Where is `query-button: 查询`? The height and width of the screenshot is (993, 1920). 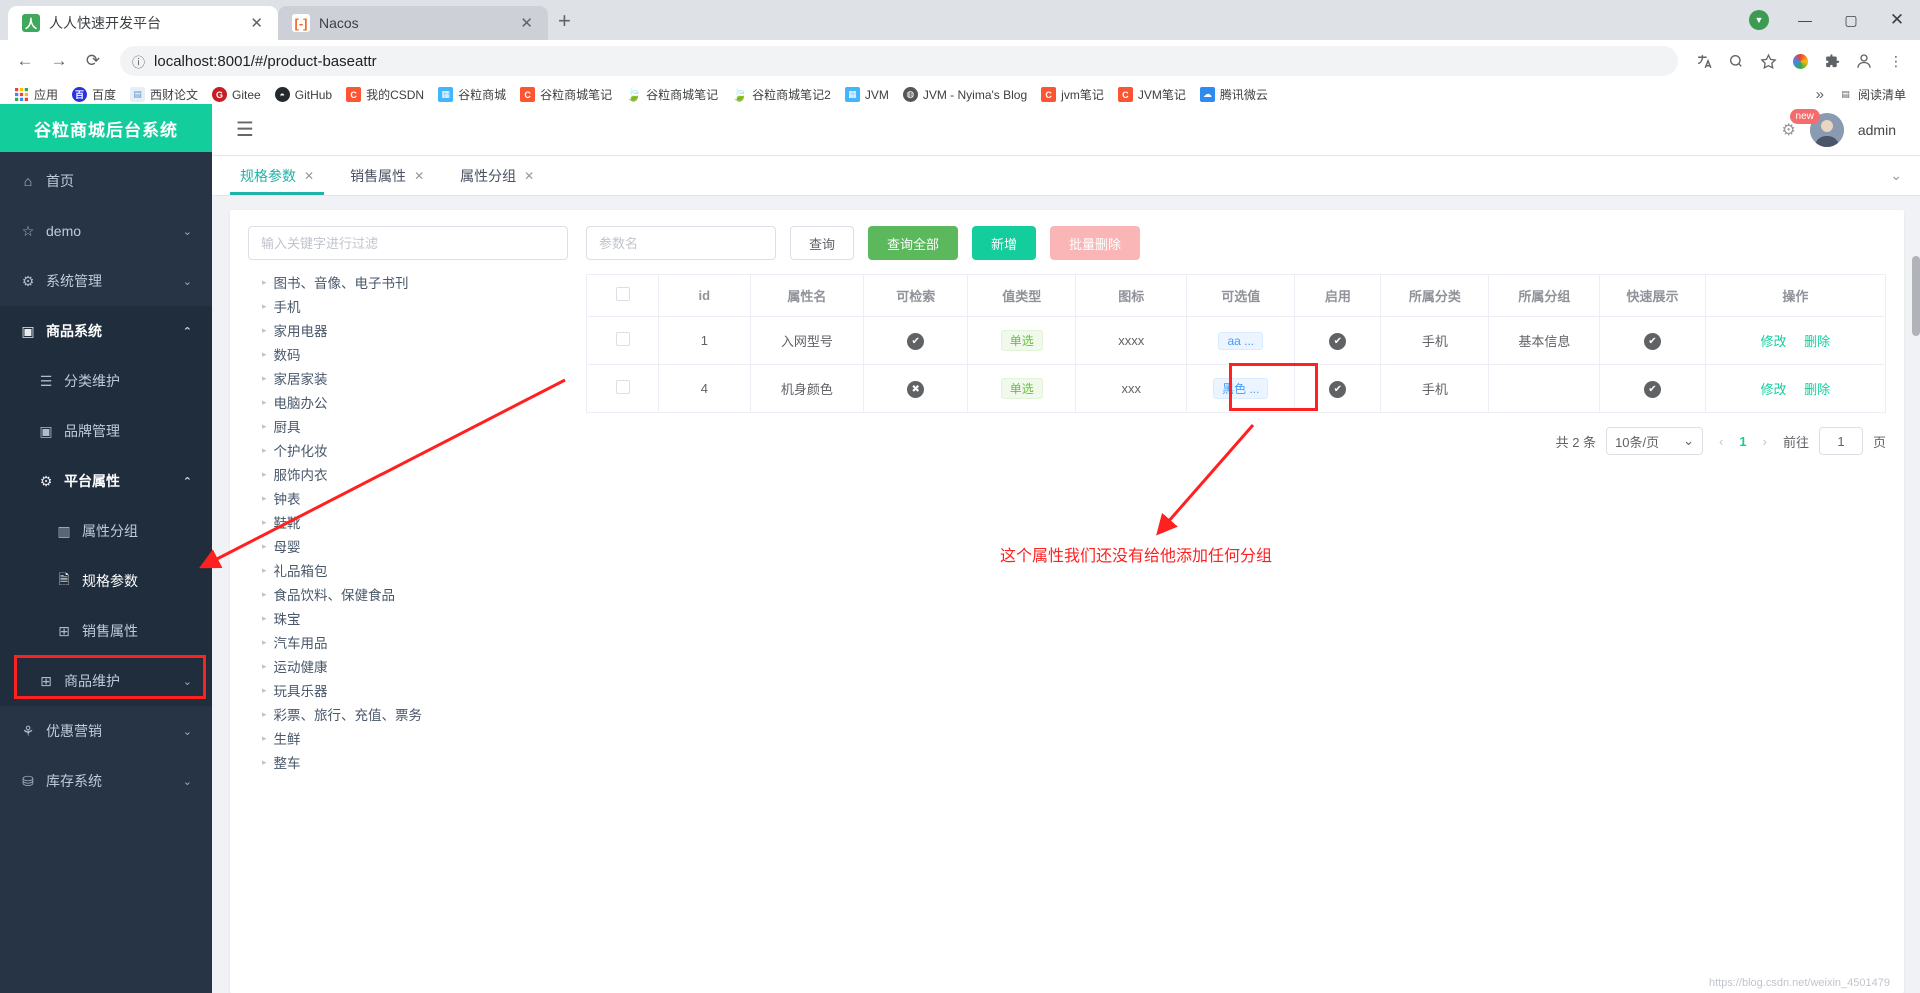 query-button: 查询 is located at coordinates (822, 243).